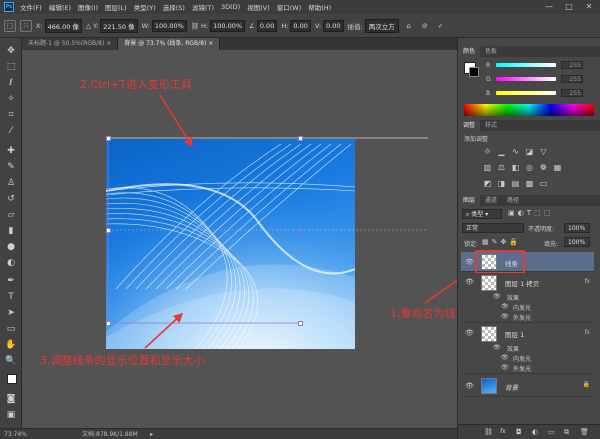 This screenshot has width=600, height=439. What do you see at coordinates (474, 72) in the screenshot?
I see `color-panel-background-swatch` at bounding box center [474, 72].